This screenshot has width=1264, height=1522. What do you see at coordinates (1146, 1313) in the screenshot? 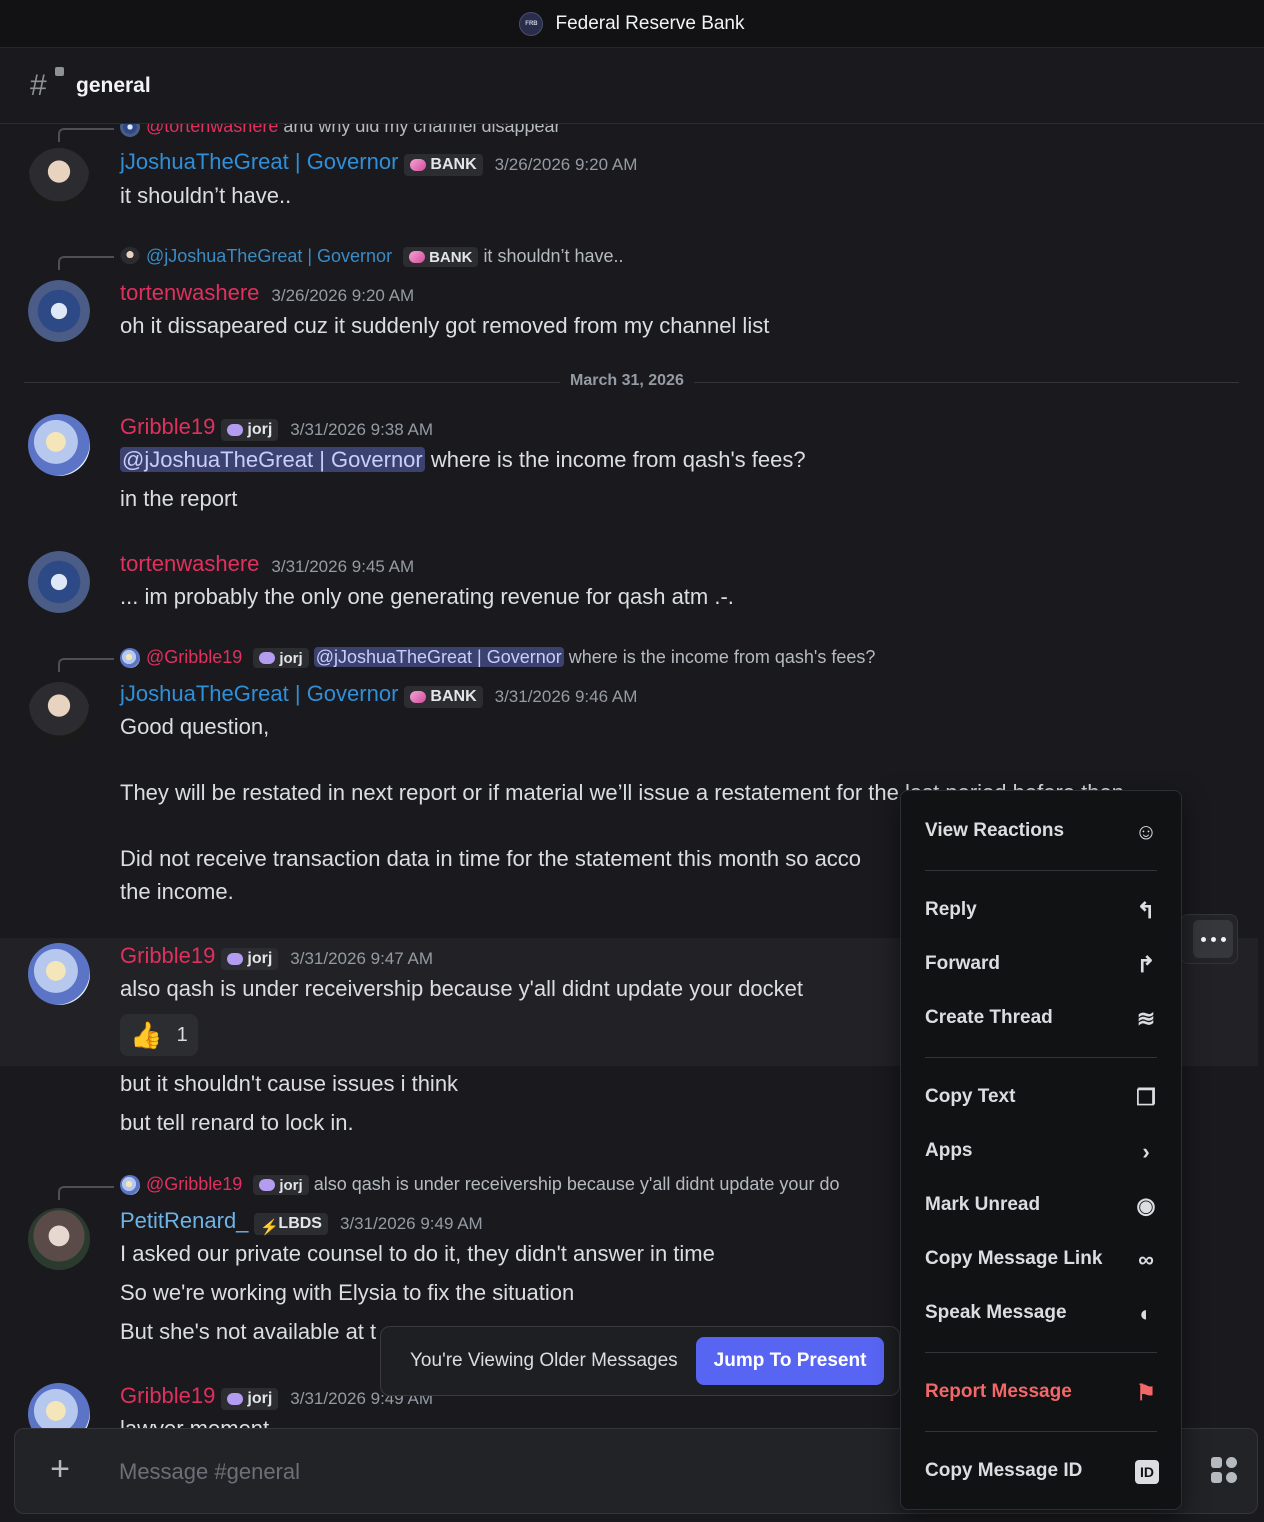
I see `speaker-icon: ◐` at bounding box center [1146, 1313].